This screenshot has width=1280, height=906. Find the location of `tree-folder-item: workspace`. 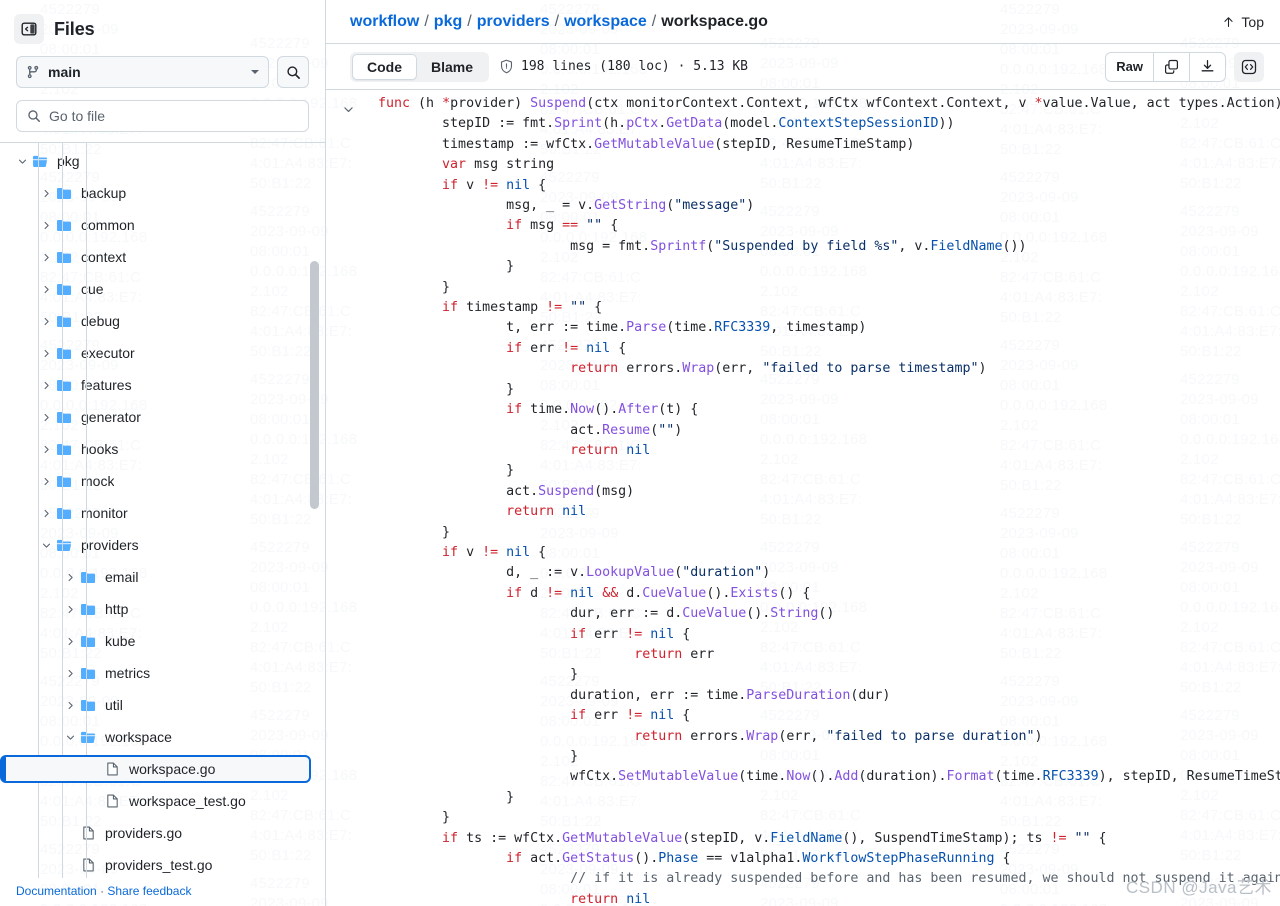

tree-folder-item: workspace is located at coordinates (162, 737).